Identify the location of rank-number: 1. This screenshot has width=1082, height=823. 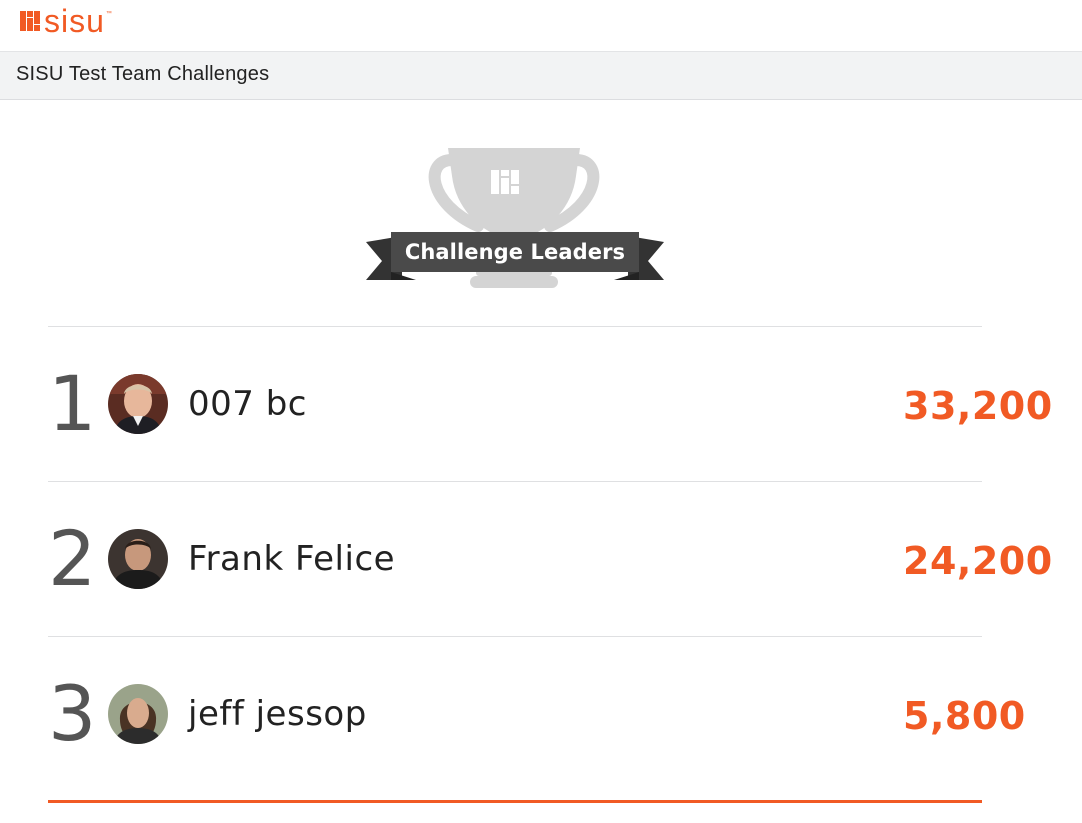
(72, 403).